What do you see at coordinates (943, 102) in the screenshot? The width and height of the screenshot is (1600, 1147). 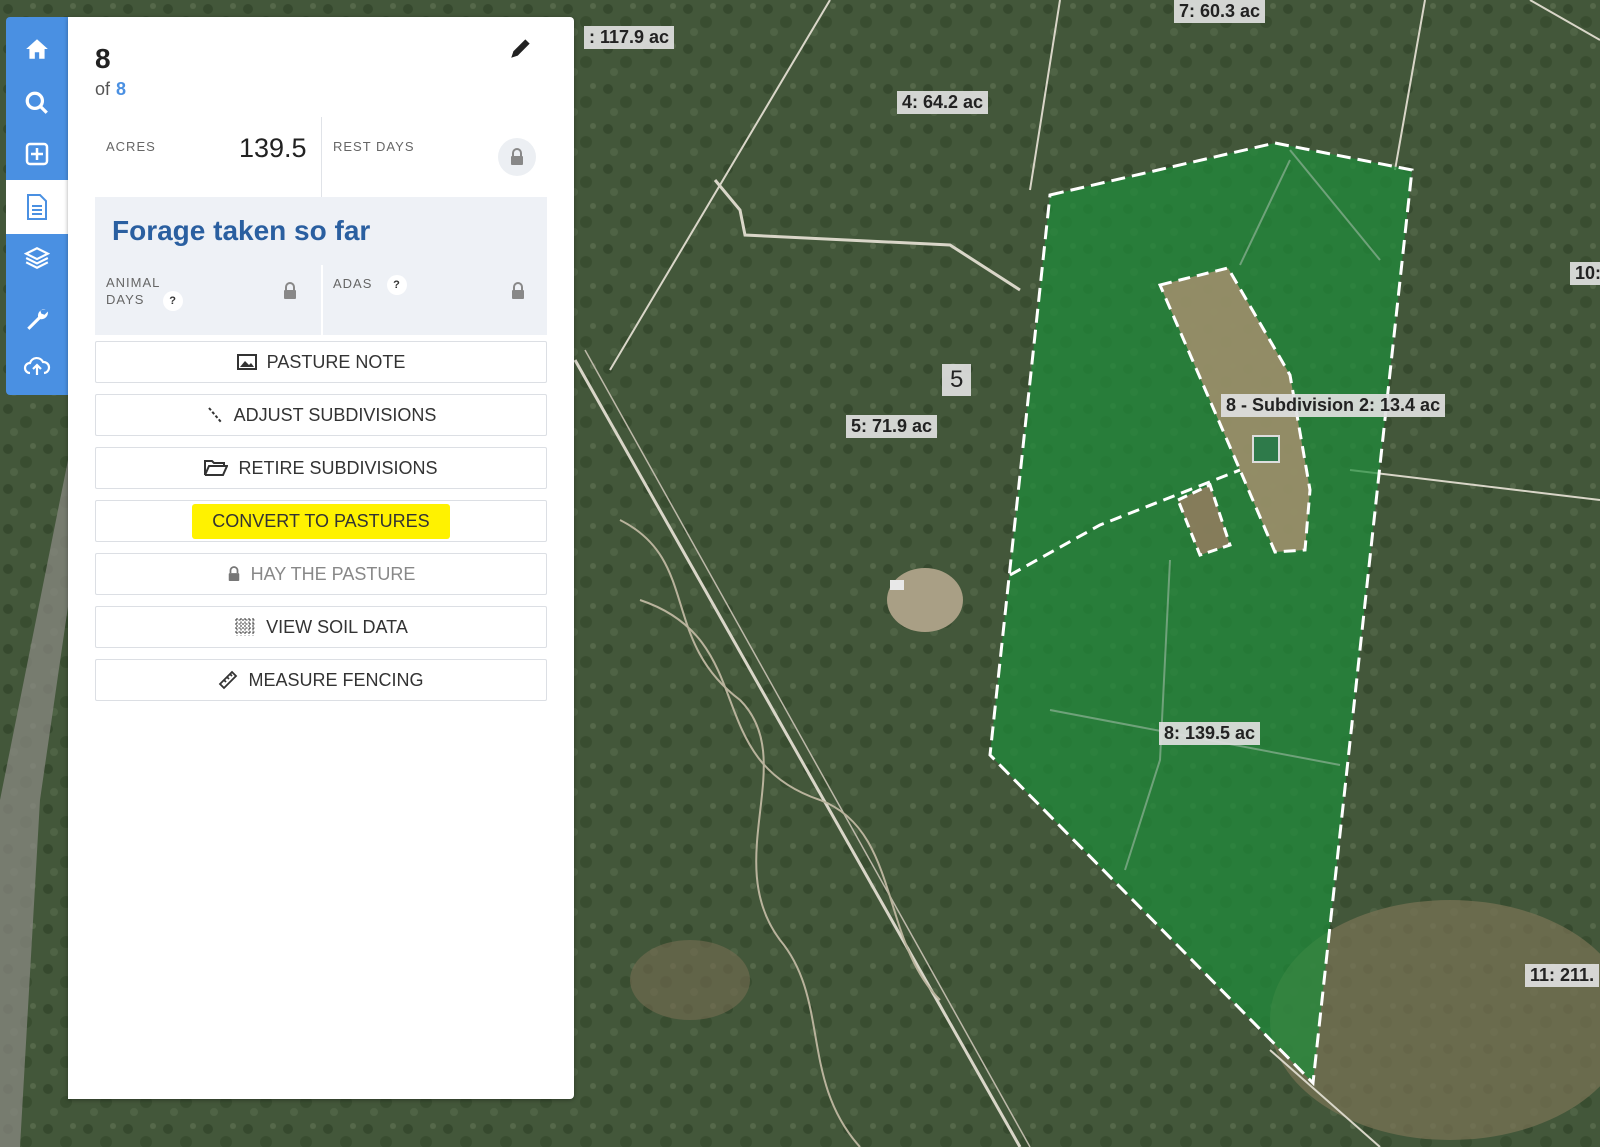 I see `map-label-pasture-4: 4: 64.2 ac` at bounding box center [943, 102].